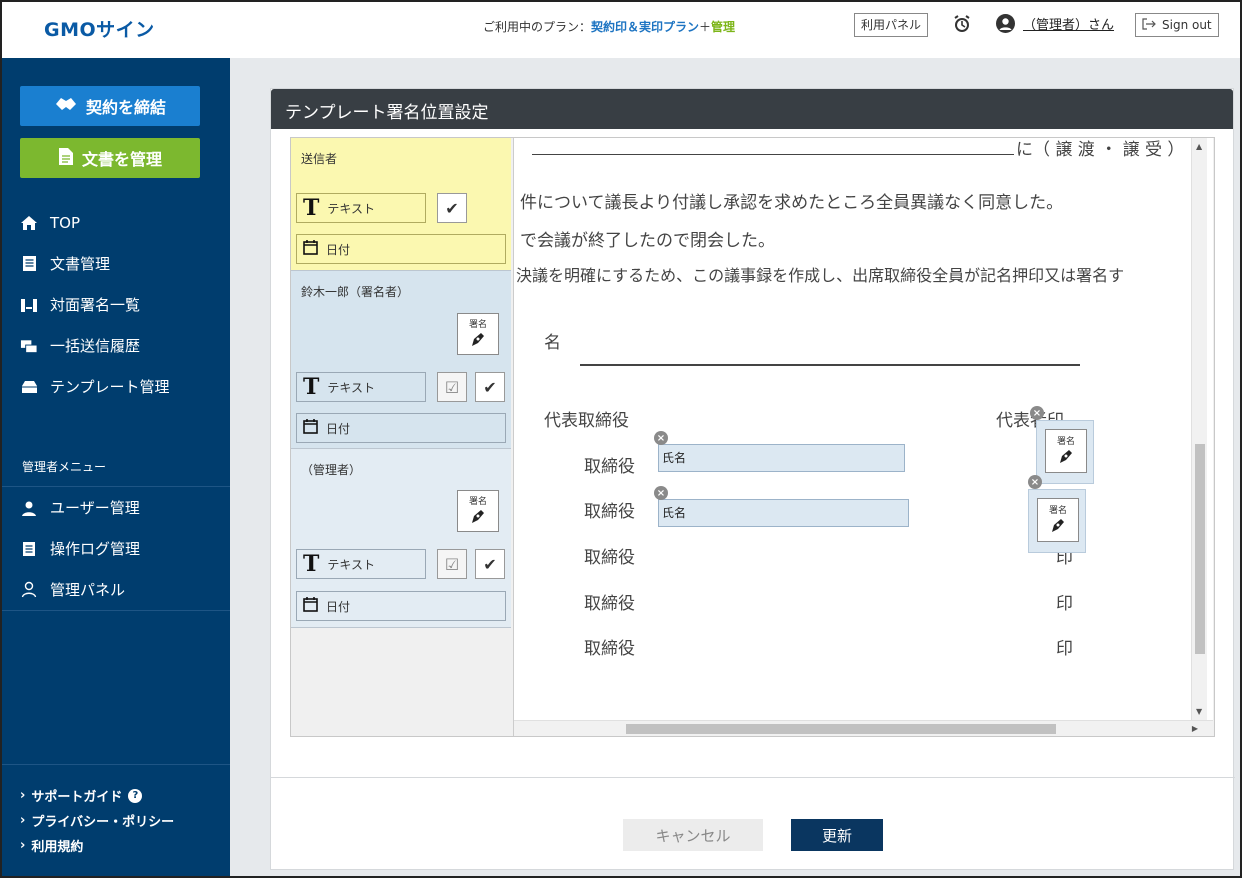 The height and width of the screenshot is (878, 1242). I want to click on manage-documents-label: 文書を管理, so click(121, 159).